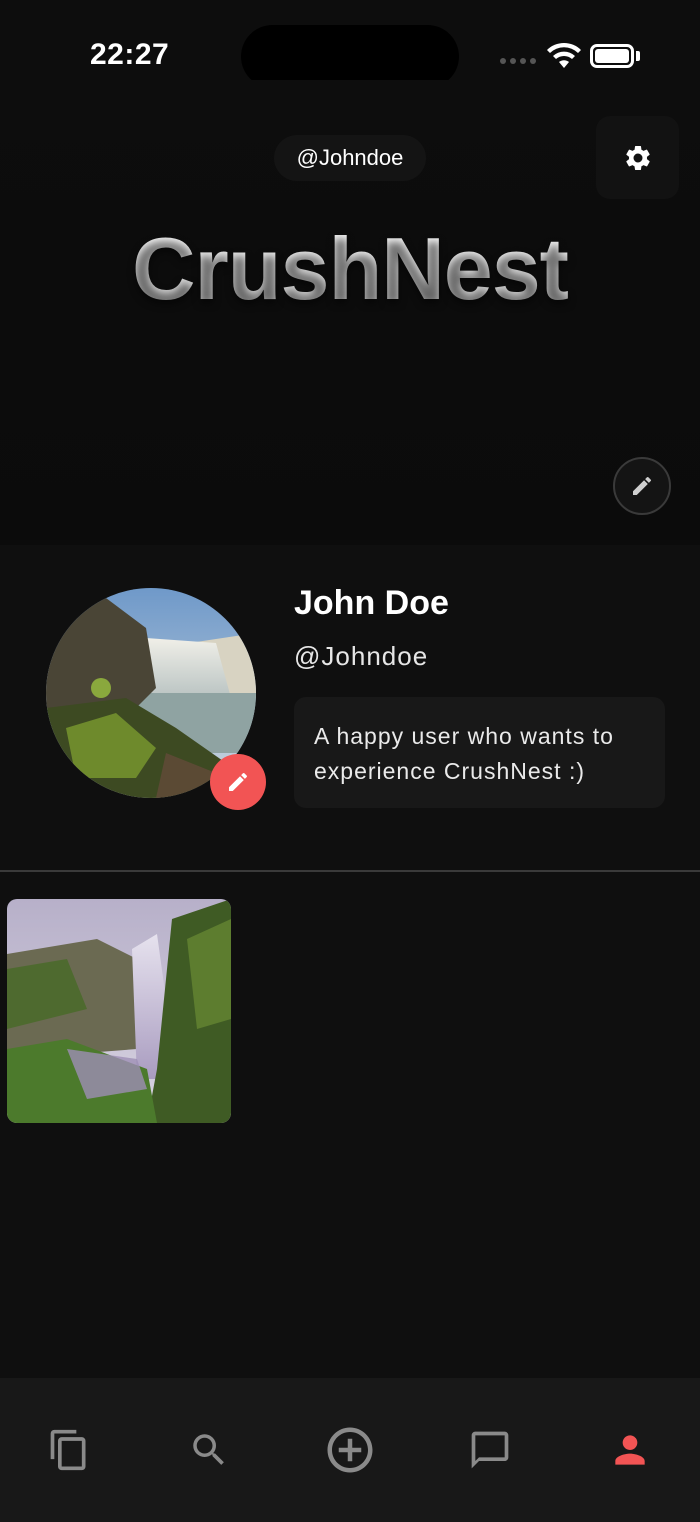 Image resolution: width=700 pixels, height=1522 pixels. What do you see at coordinates (130, 54) in the screenshot?
I see `status-time: 22:27` at bounding box center [130, 54].